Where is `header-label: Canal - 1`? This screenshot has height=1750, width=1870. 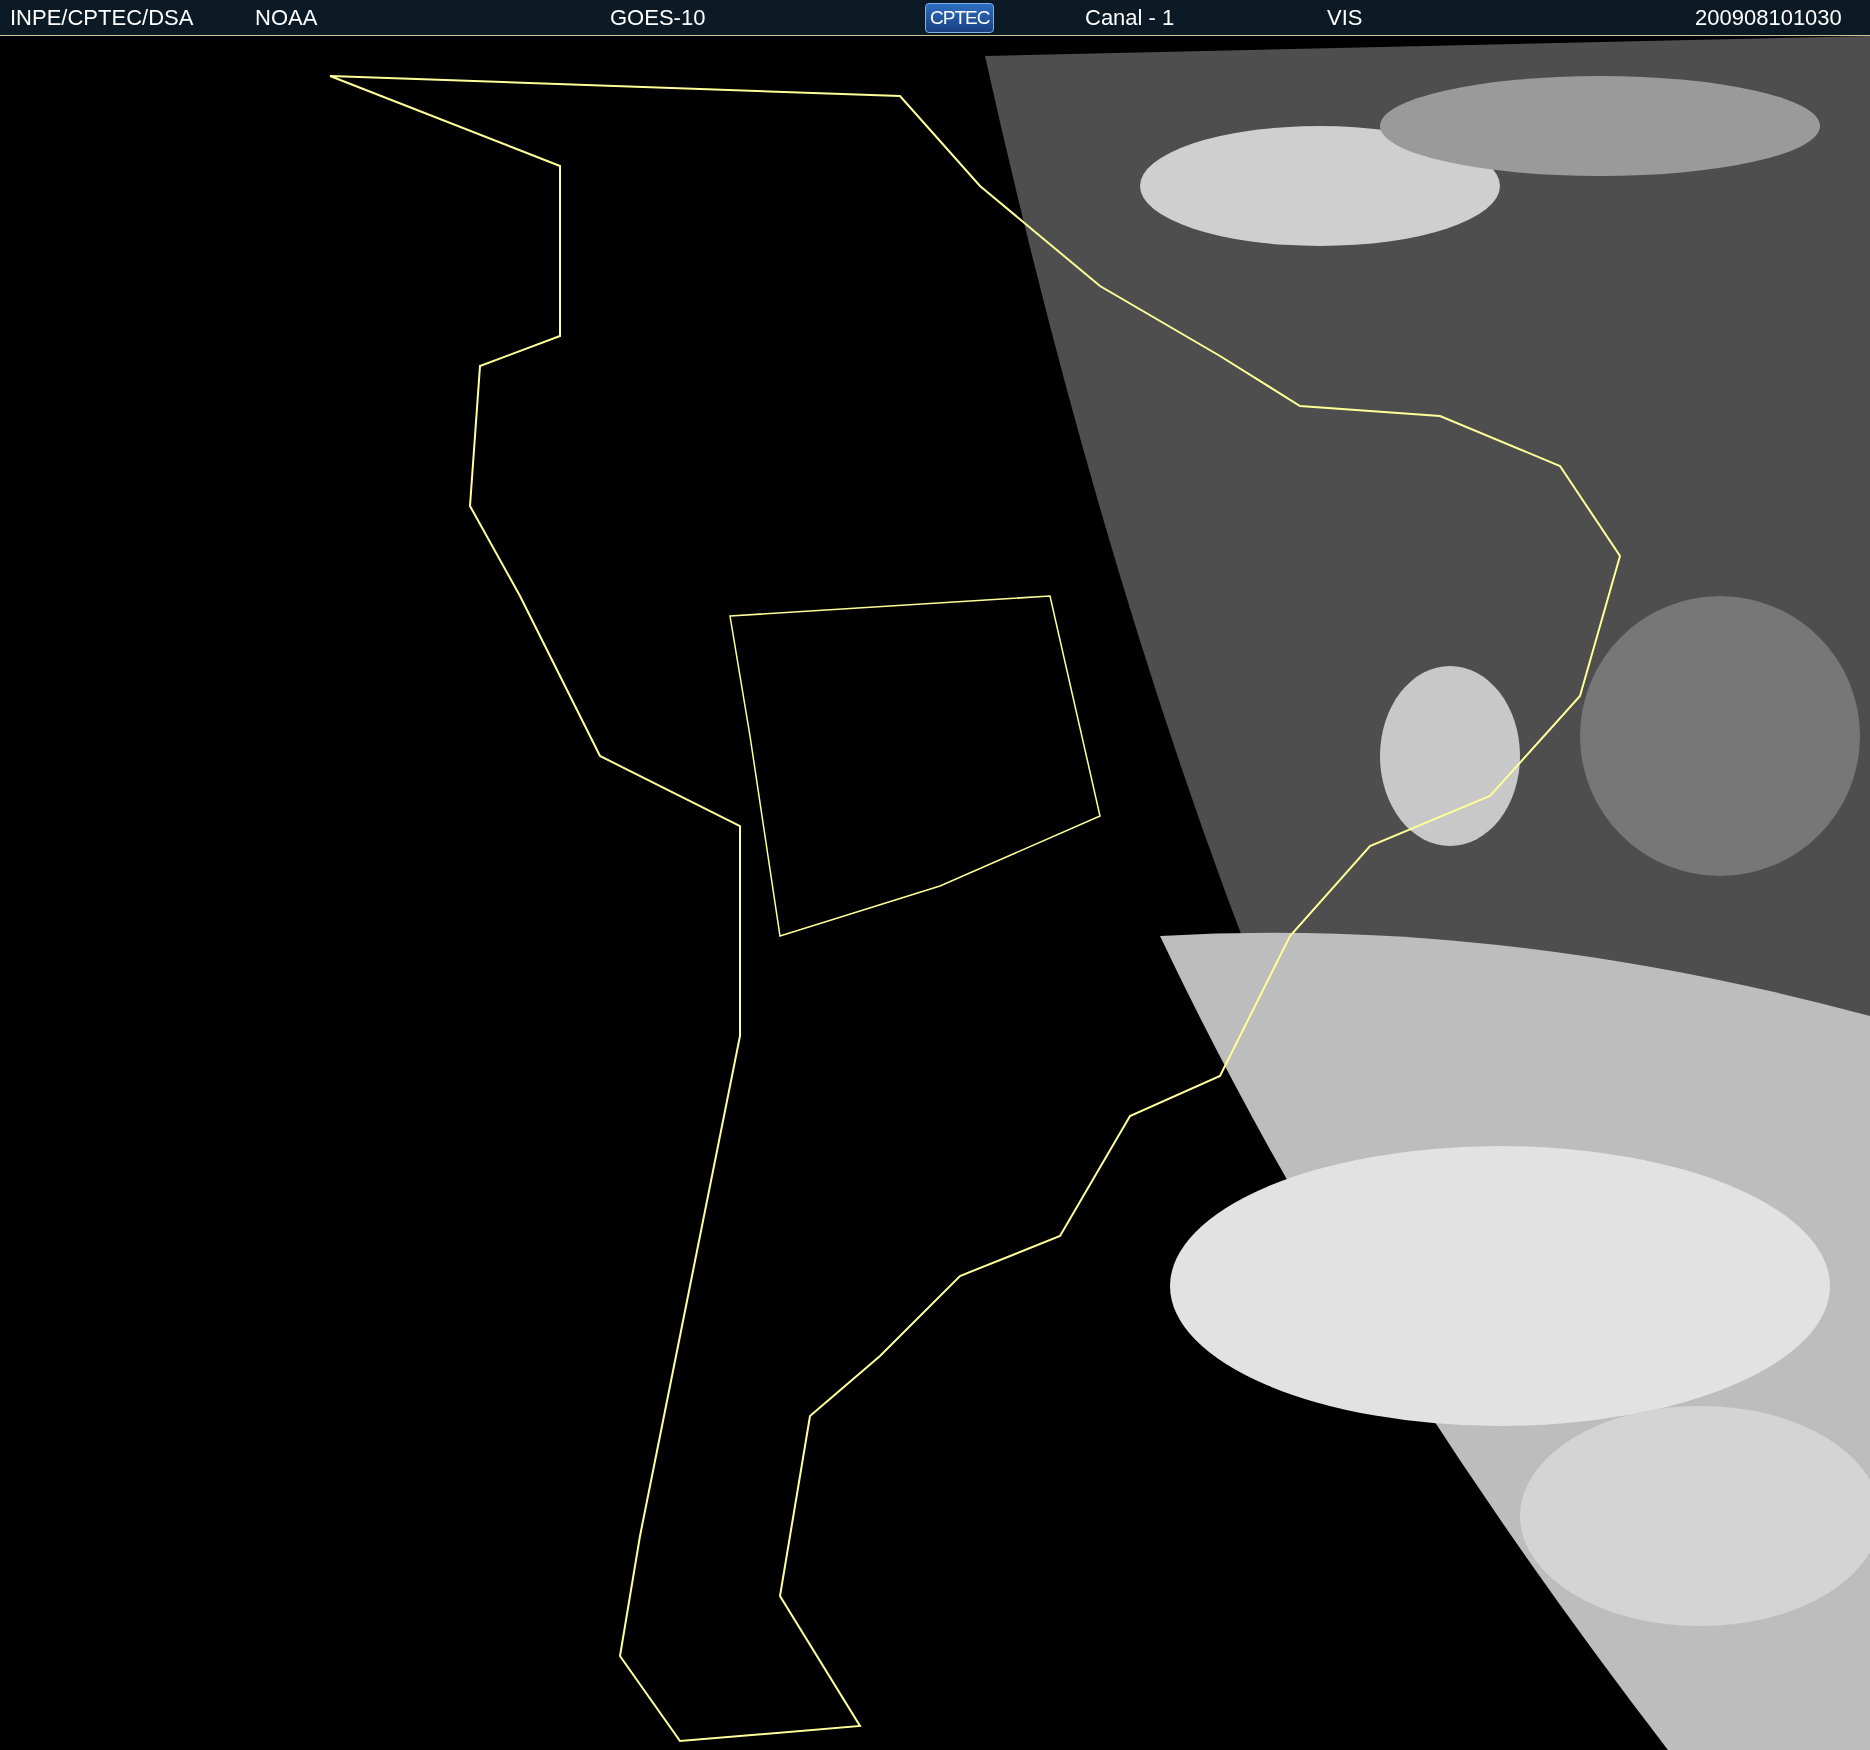
header-label: Canal - 1 is located at coordinates (1130, 17).